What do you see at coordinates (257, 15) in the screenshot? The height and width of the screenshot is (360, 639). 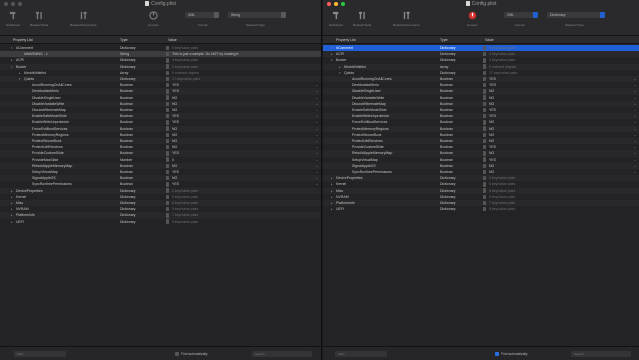 I see `type-select: String` at bounding box center [257, 15].